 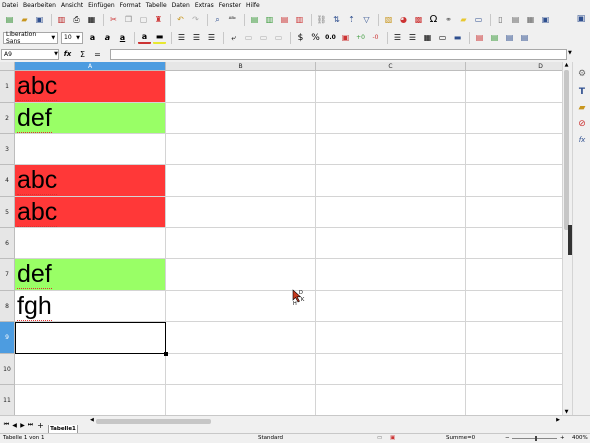 What do you see at coordinates (269, 19) in the screenshot?
I see `column-icon: ▥` at bounding box center [269, 19].